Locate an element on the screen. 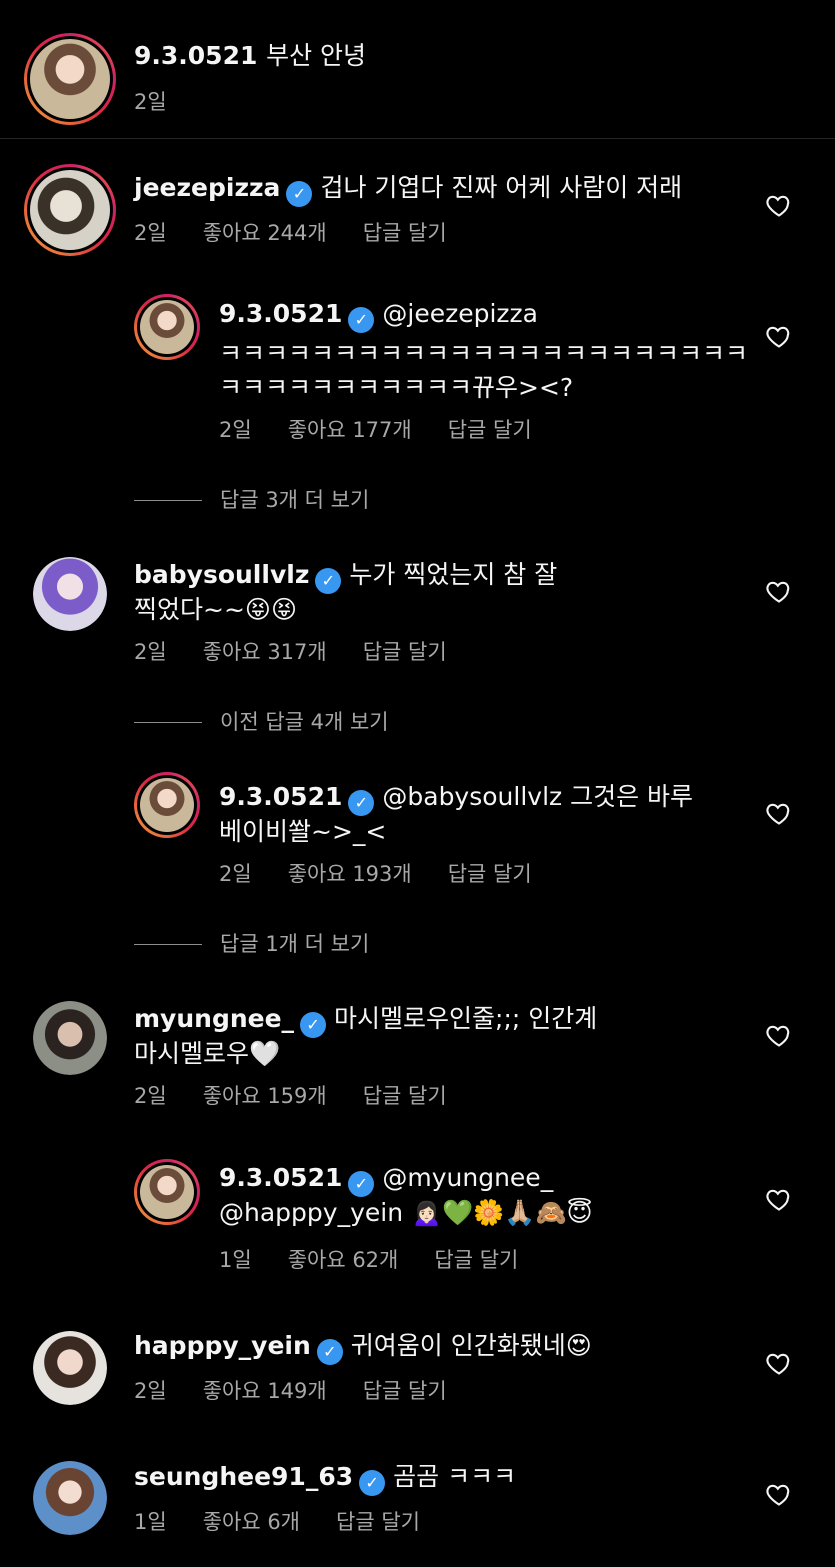 This screenshot has width=835, height=1567. comment-meta: 1일 좋아요 62개 답글 달기 is located at coordinates (386, 1259).